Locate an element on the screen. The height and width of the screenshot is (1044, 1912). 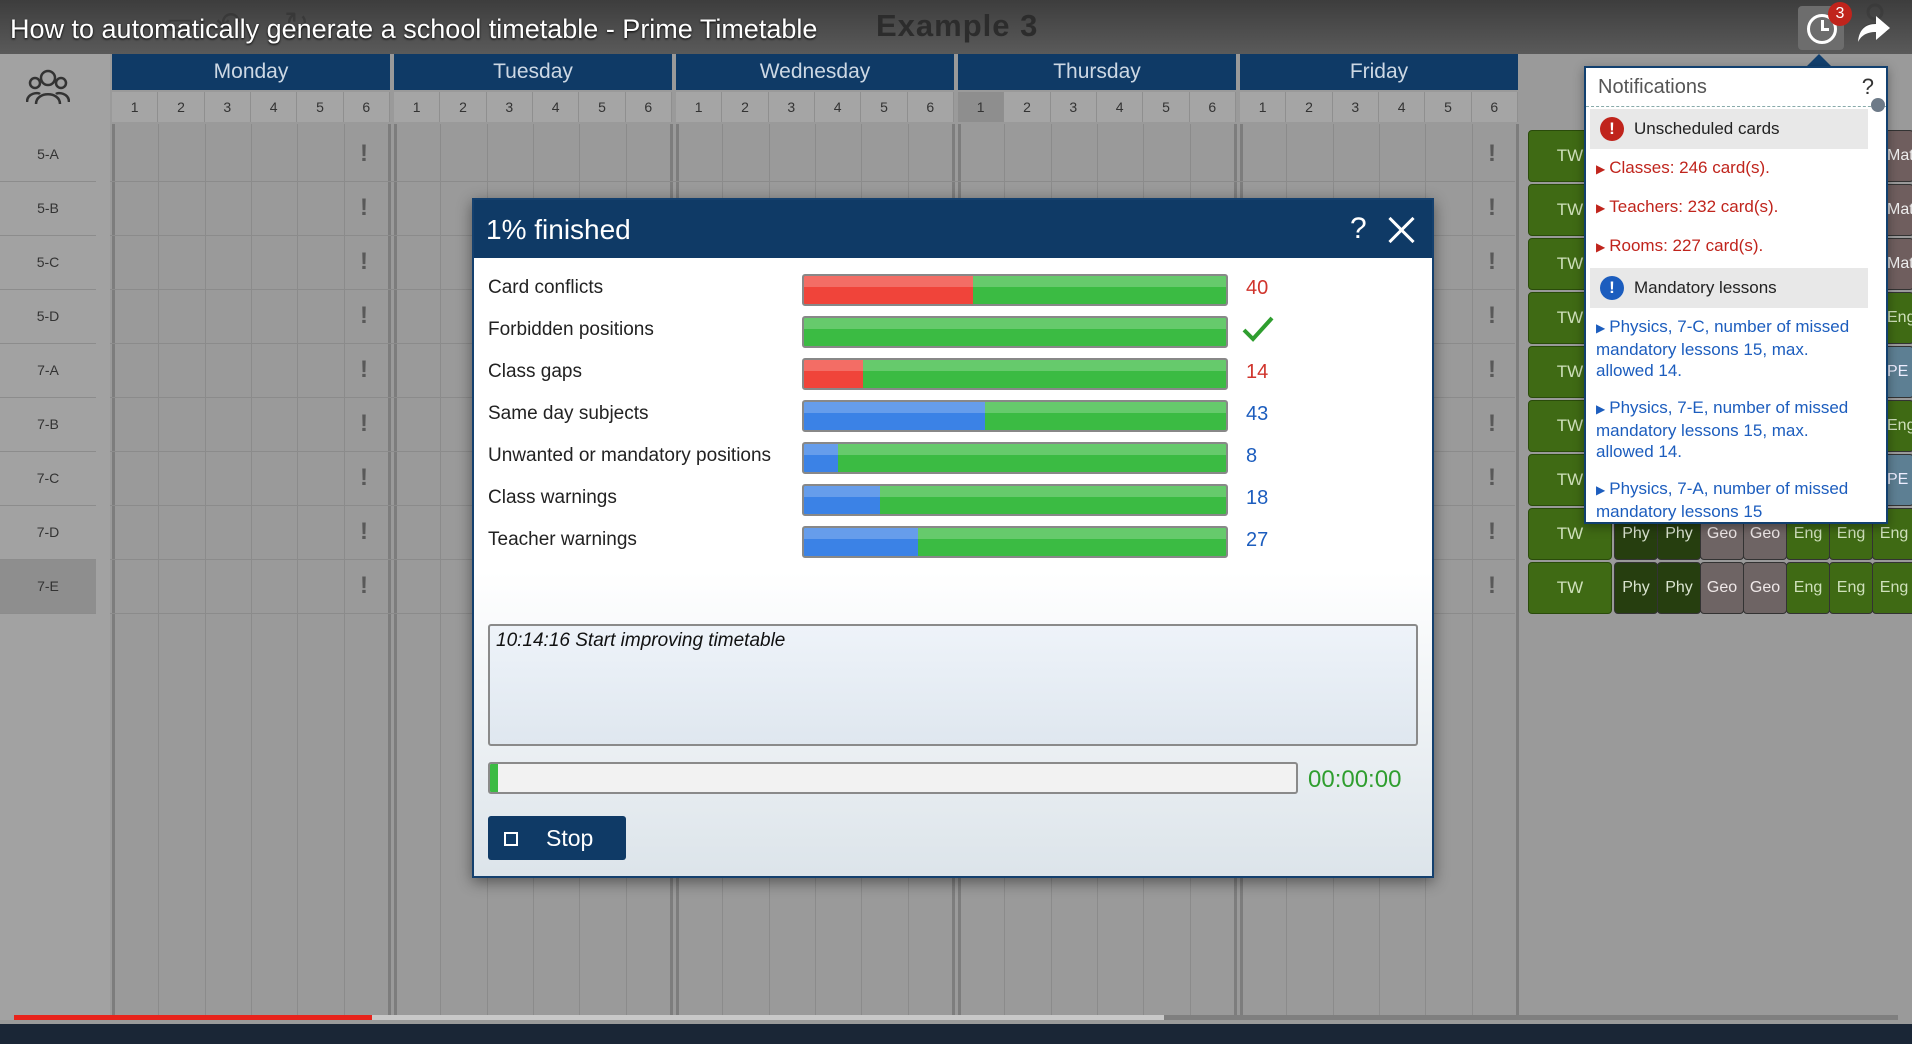
class-label: 7-B is located at coordinates (48, 425).